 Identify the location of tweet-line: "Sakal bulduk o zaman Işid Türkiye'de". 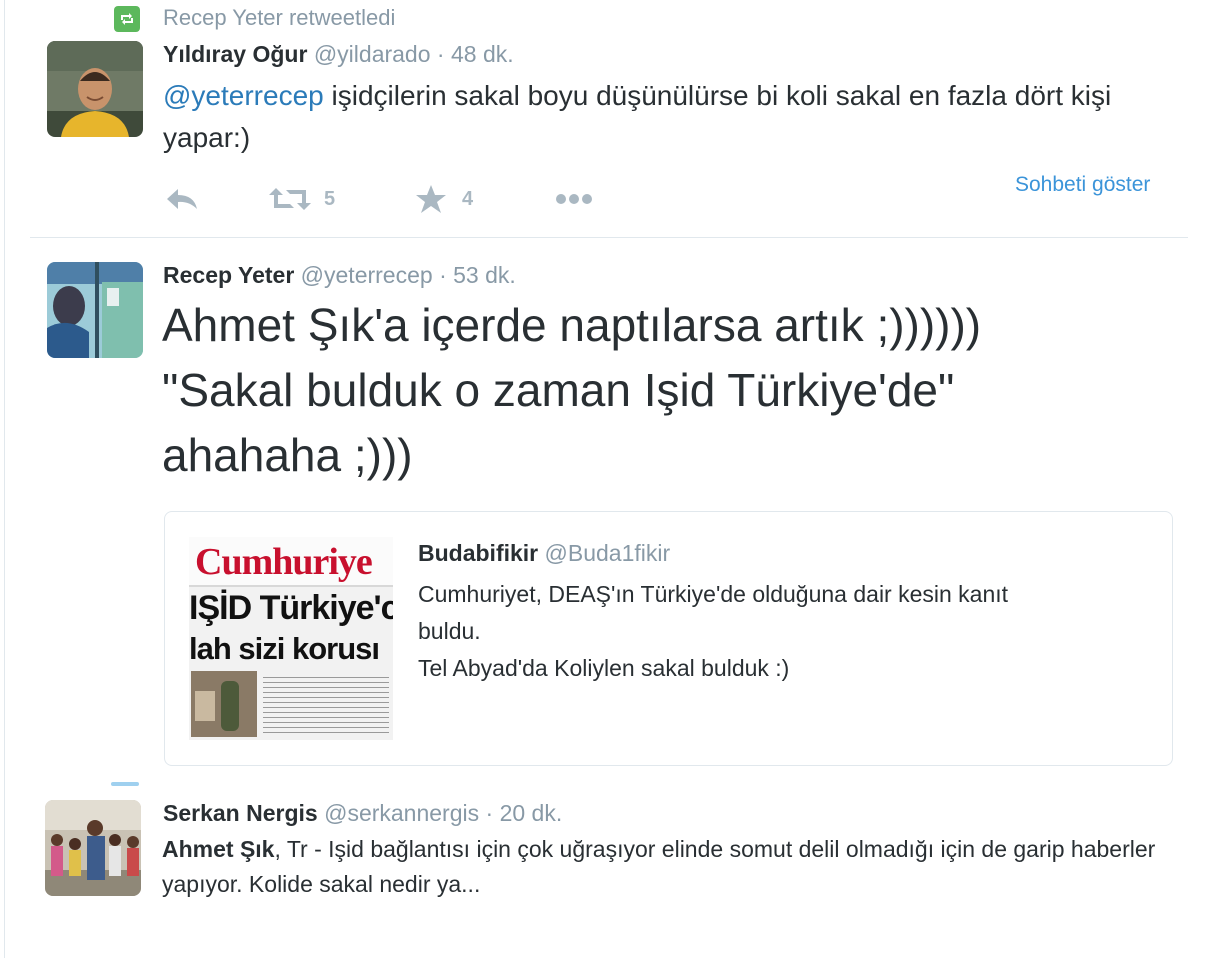
(558, 390).